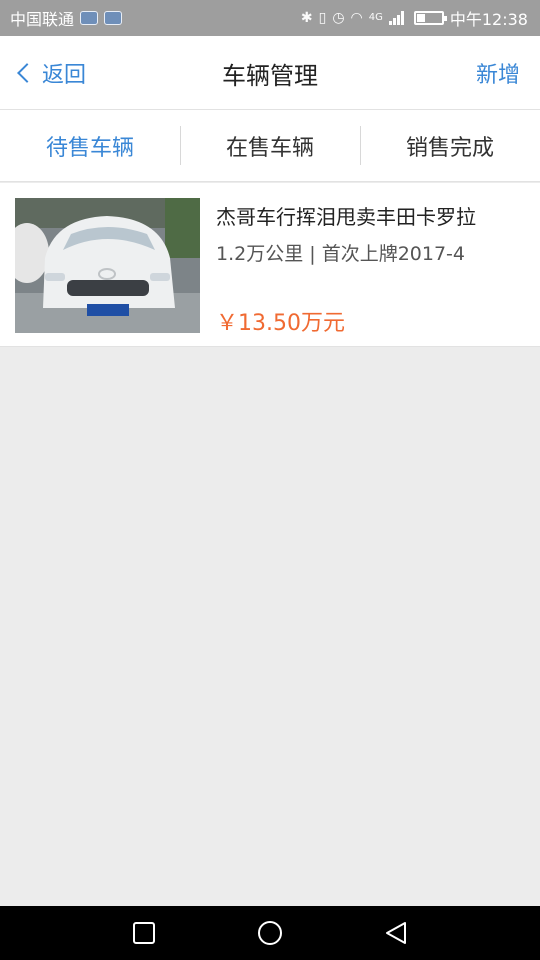 The height and width of the screenshot is (960, 540). I want to click on chevron-left-icon, so click(27, 73).